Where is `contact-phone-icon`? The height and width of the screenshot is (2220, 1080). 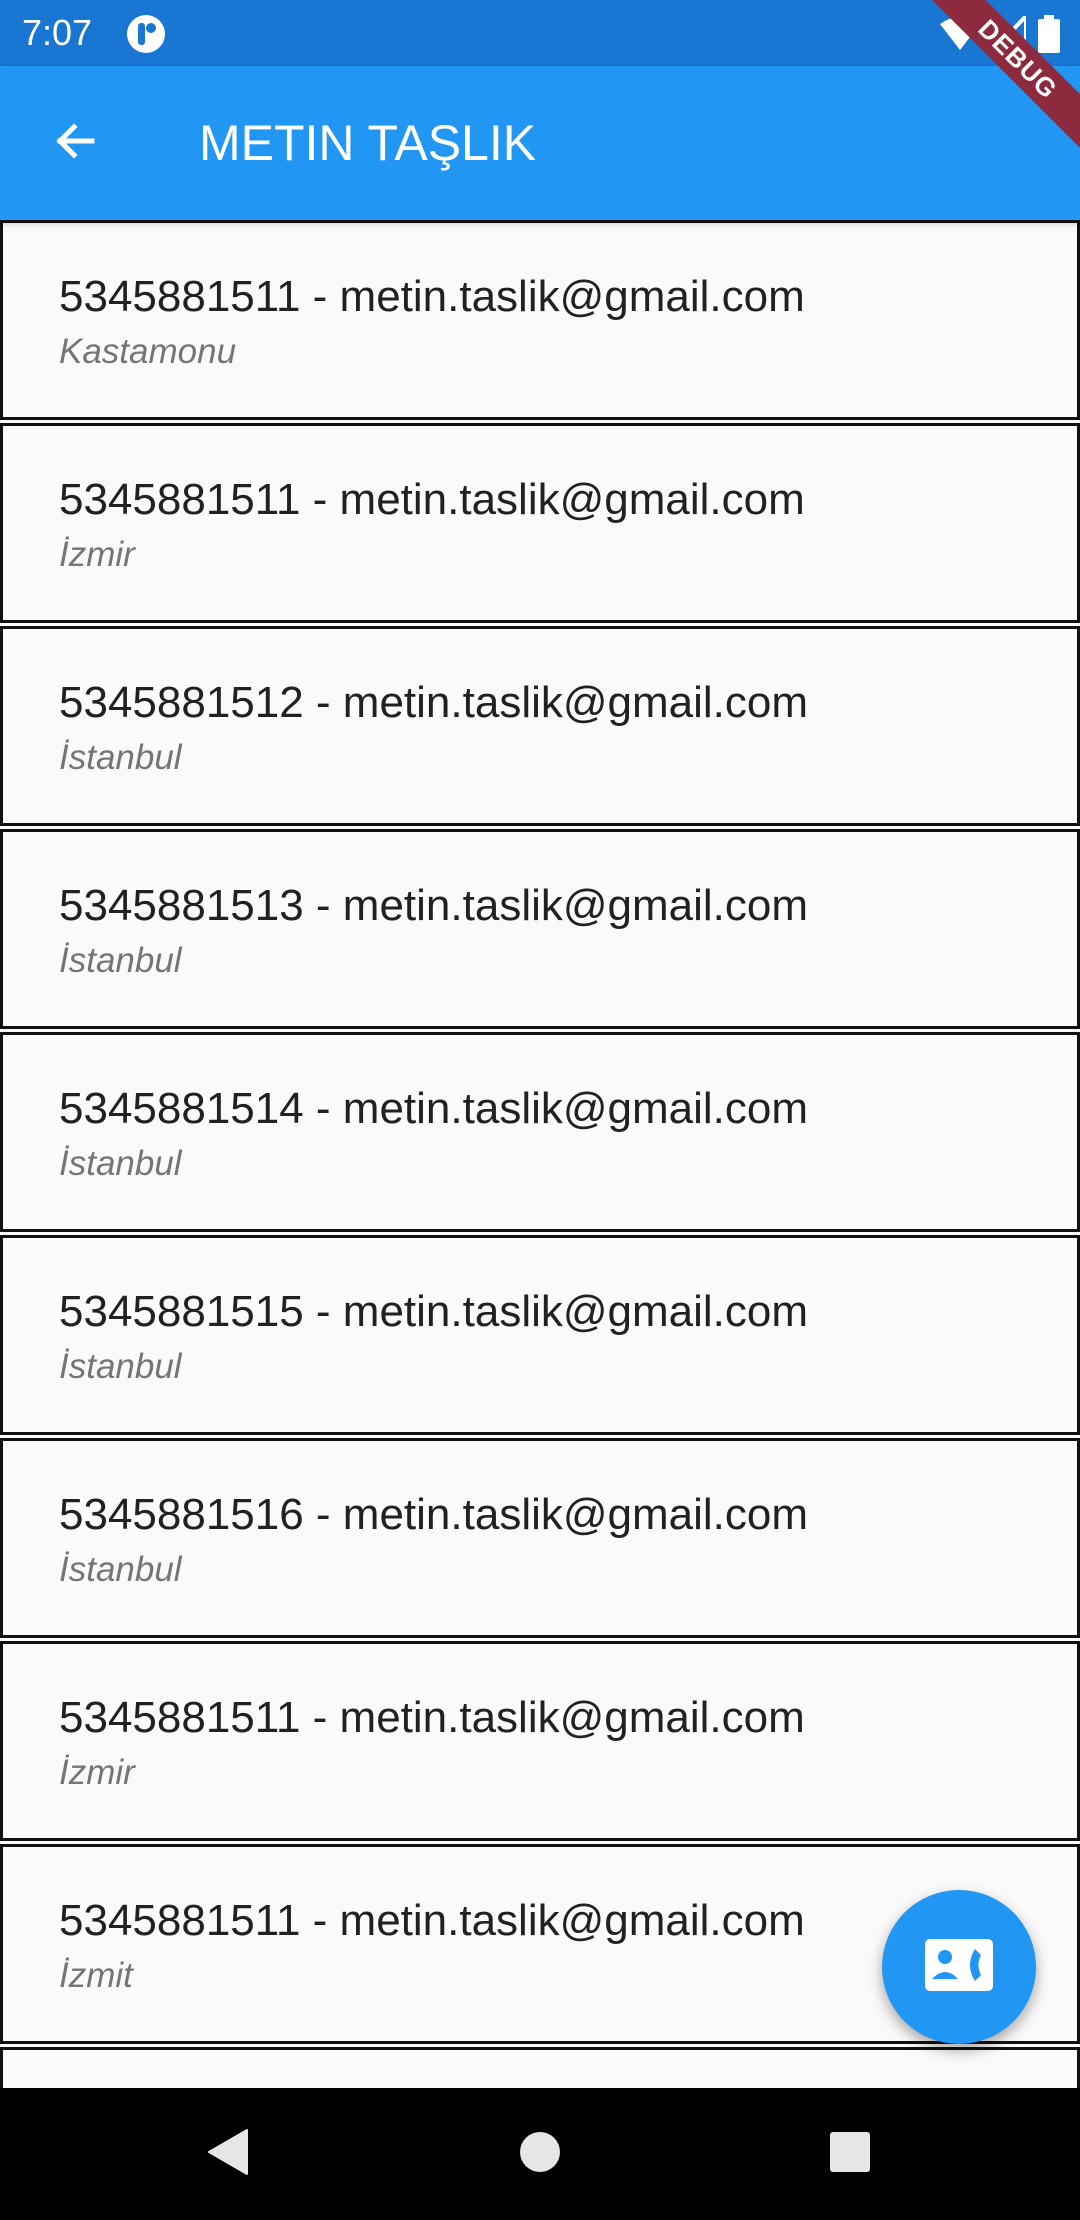 contact-phone-icon is located at coordinates (959, 1967).